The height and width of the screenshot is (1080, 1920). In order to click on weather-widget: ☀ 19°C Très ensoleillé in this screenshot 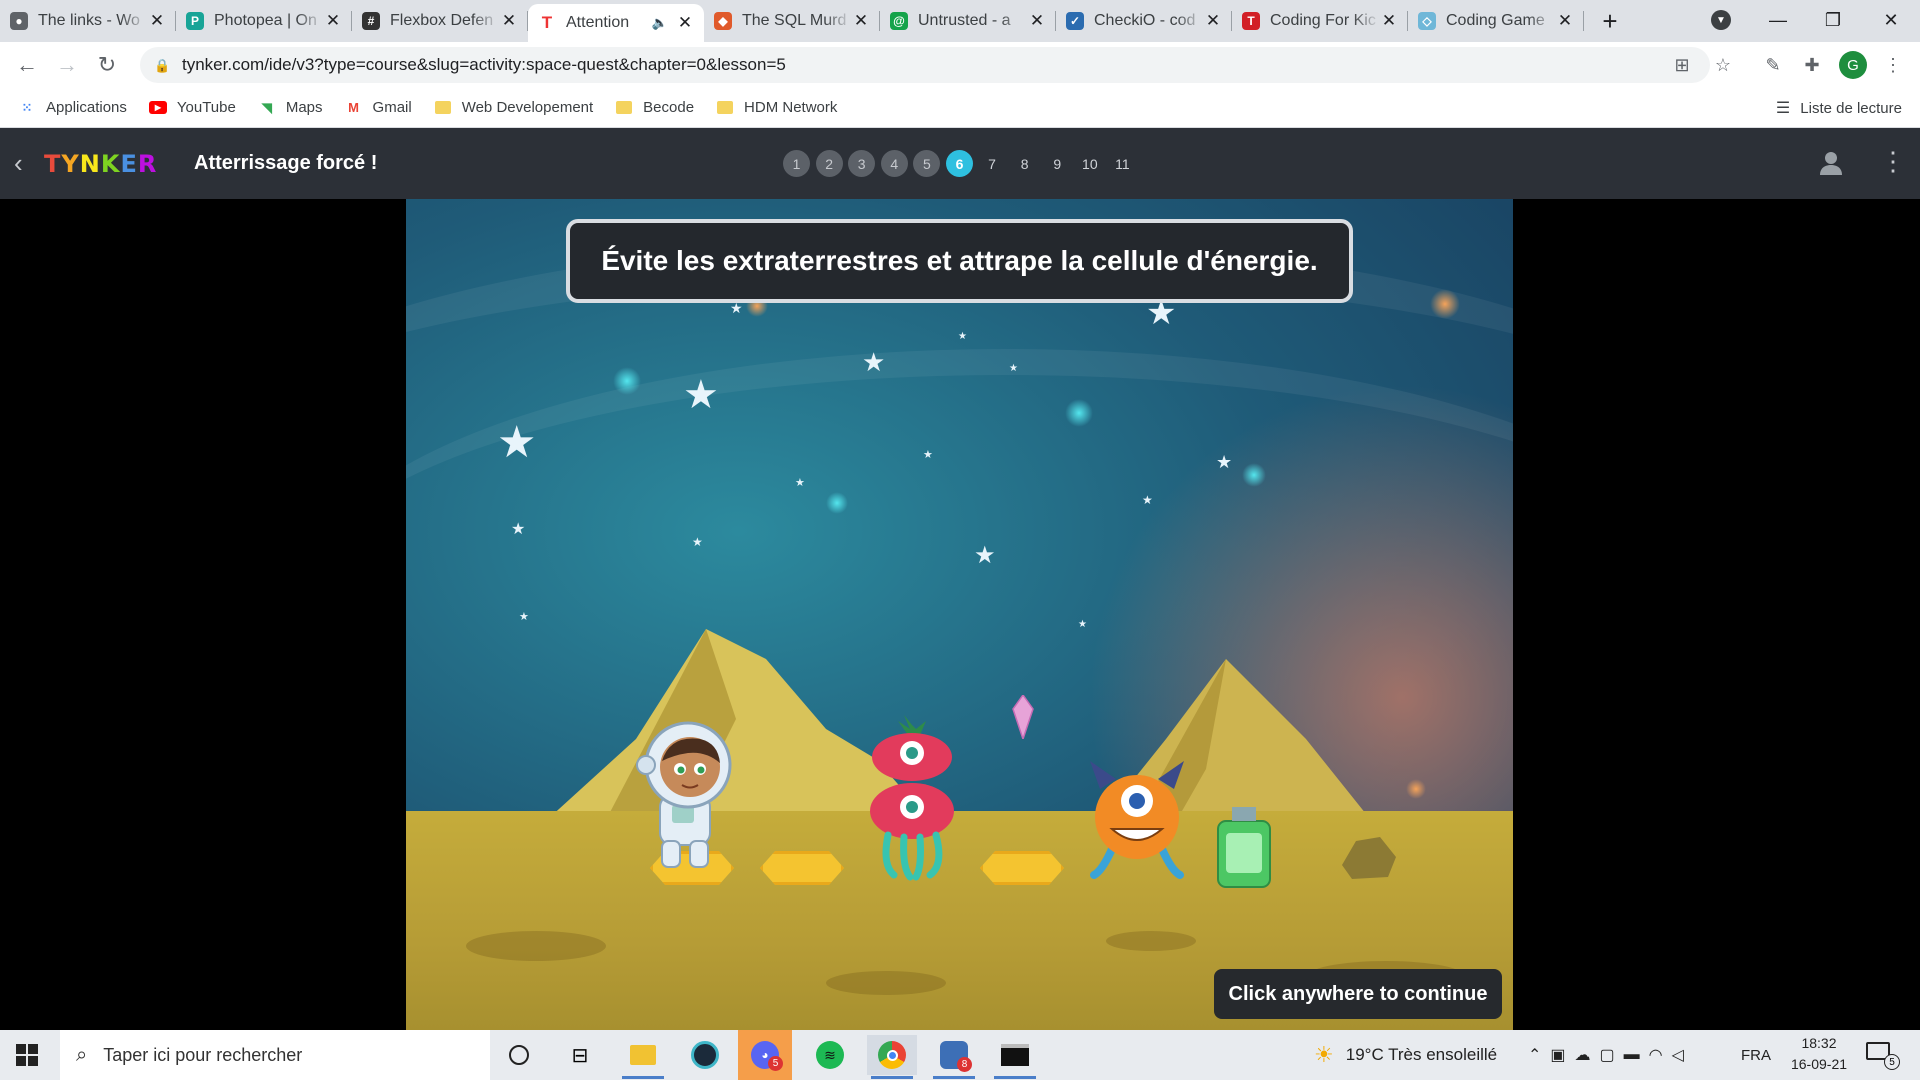, I will do `click(1405, 1055)`.